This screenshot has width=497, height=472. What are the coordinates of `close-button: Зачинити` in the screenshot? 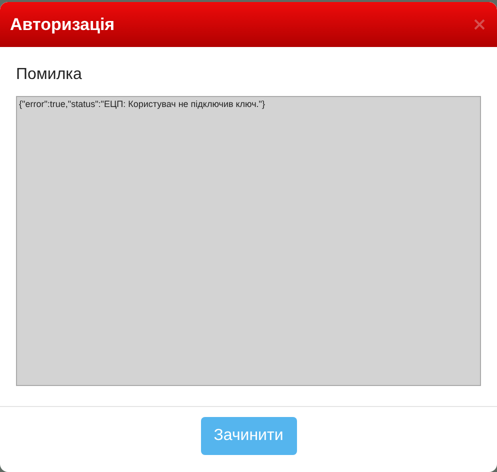 It's located at (248, 436).